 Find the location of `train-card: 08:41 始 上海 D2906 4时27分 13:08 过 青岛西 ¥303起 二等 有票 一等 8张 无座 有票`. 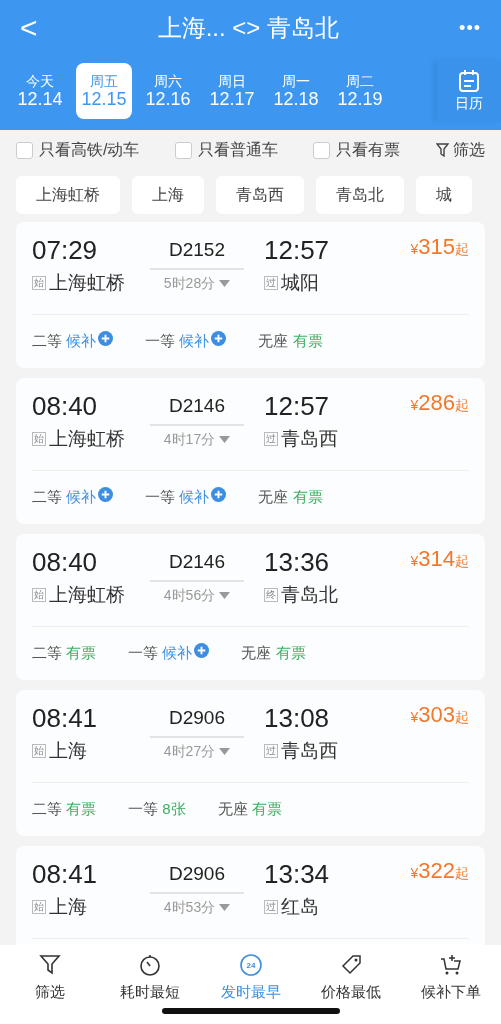

train-card: 08:41 始 上海 D2906 4时27分 13:08 过 青岛西 ¥303起 二等 有票 一等 8张 无座 有票 is located at coordinates (250, 763).